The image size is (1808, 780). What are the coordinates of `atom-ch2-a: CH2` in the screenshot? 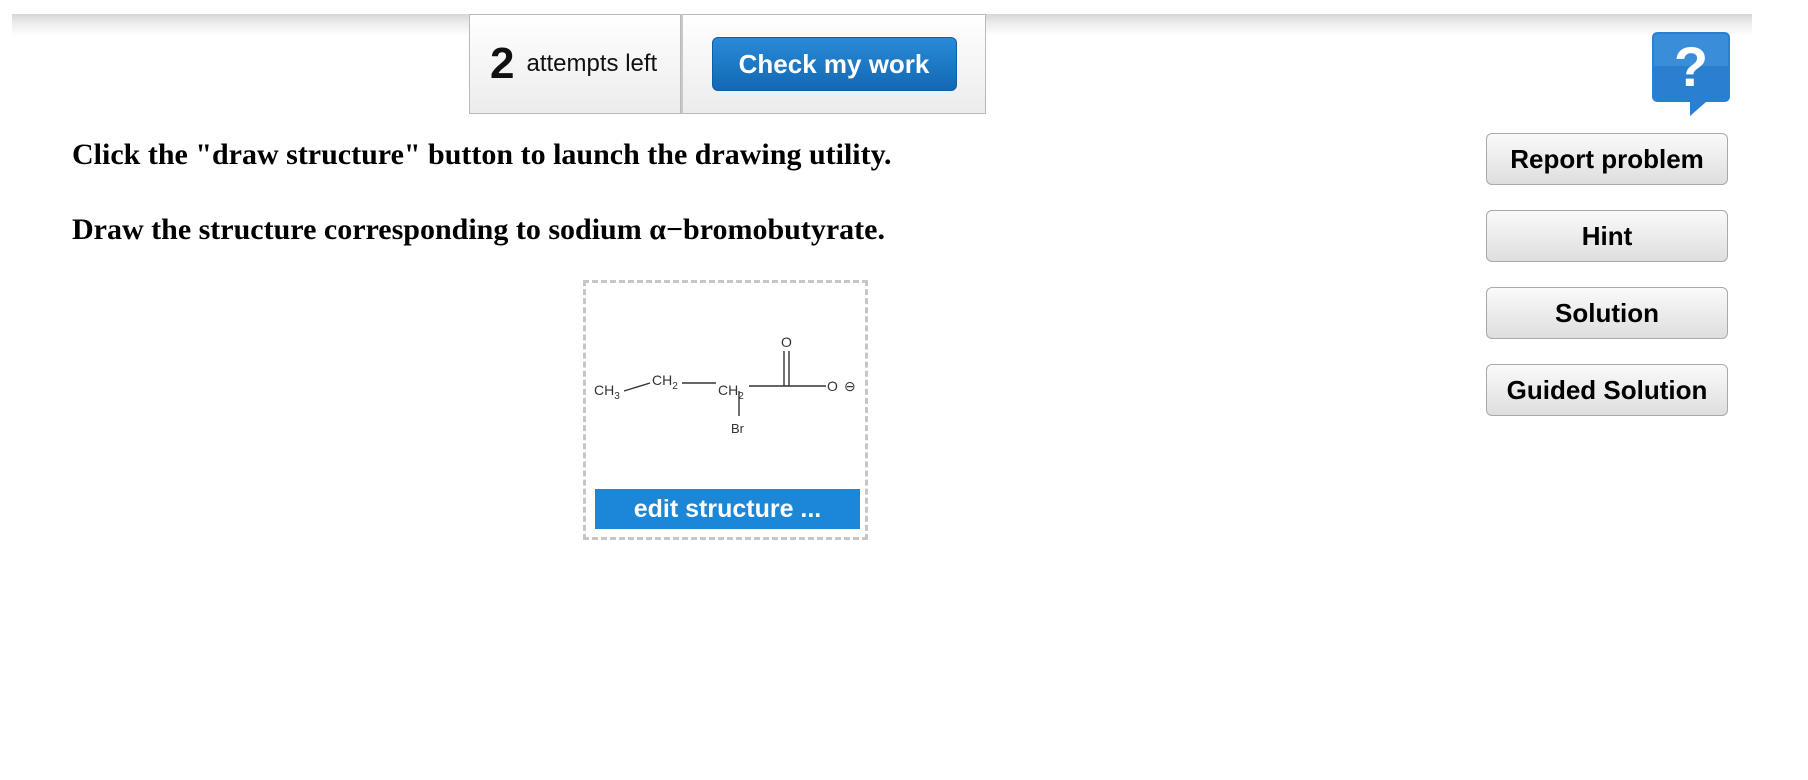 It's located at (665, 382).